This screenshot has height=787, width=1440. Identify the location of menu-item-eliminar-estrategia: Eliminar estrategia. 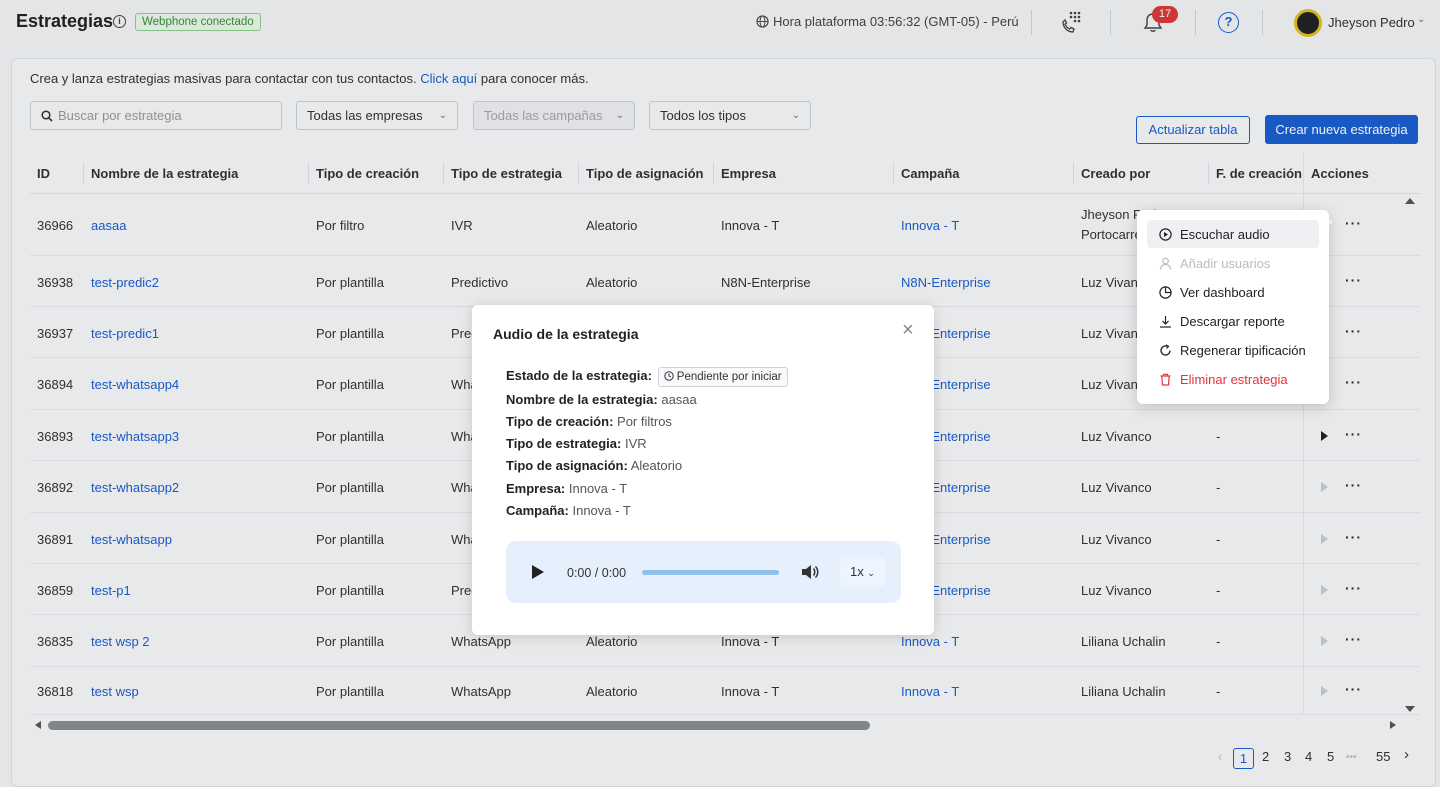
(1233, 379).